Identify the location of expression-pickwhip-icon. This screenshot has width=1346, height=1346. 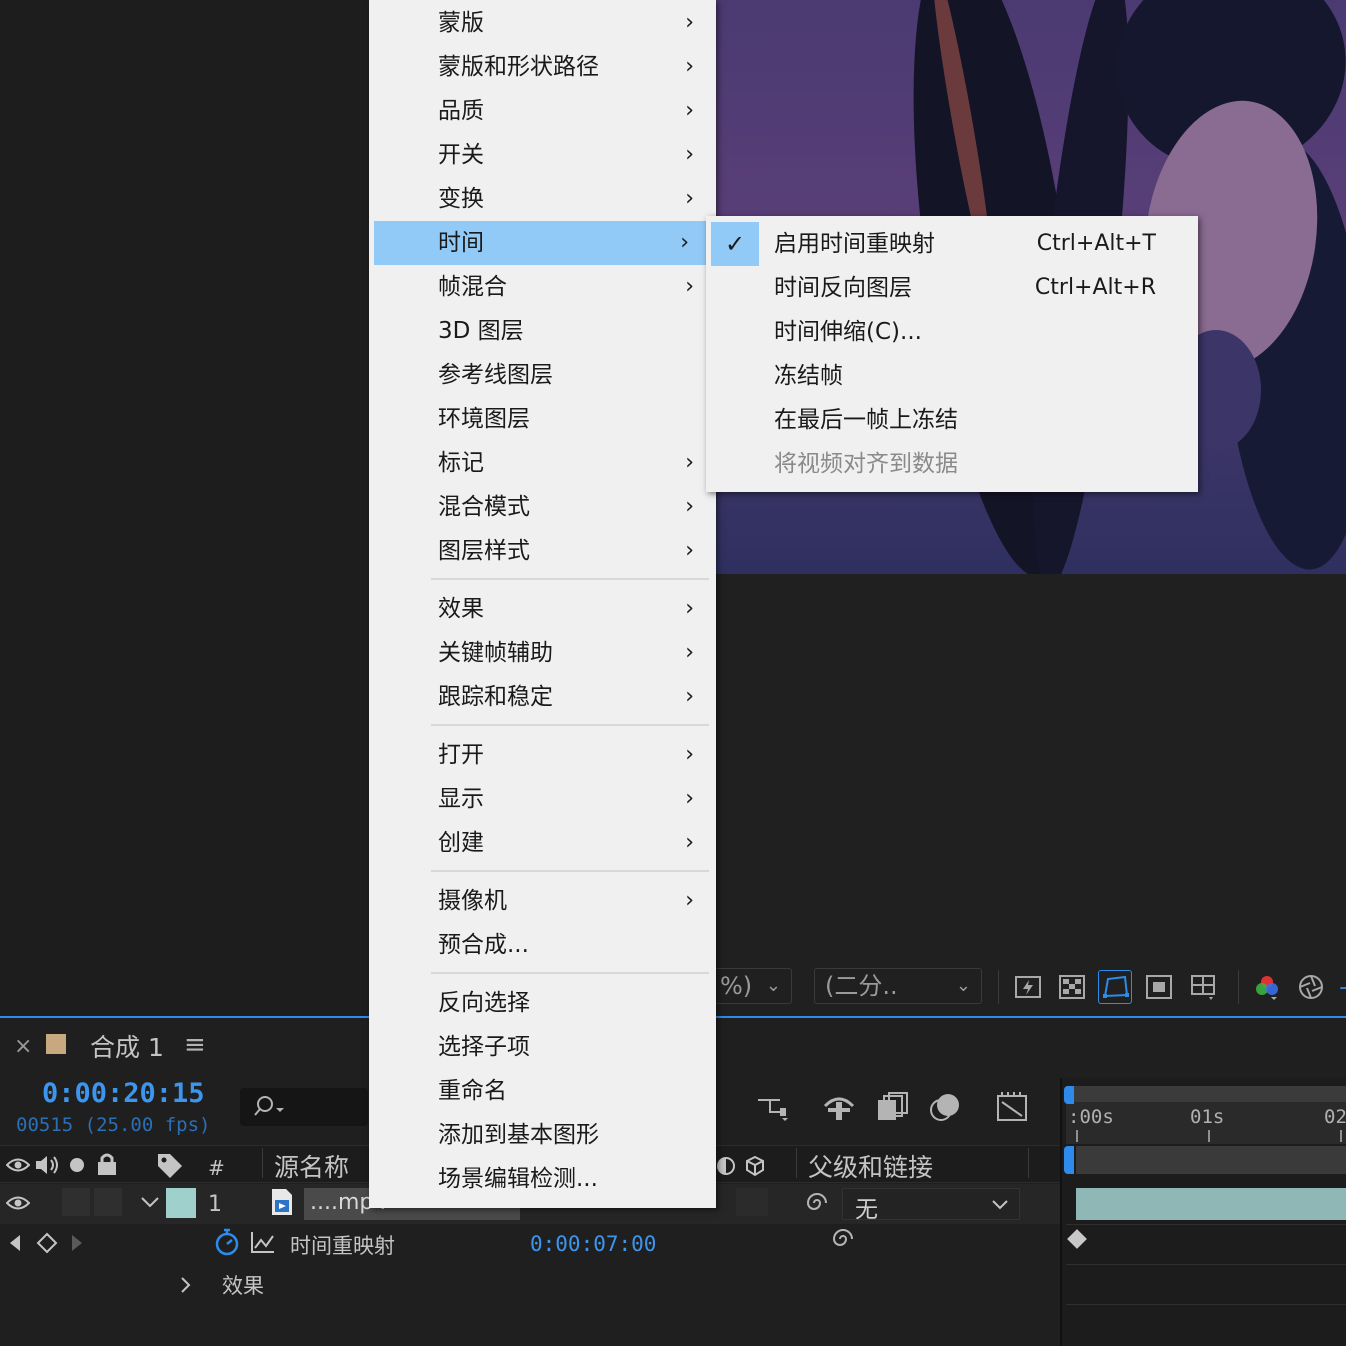
(843, 1241).